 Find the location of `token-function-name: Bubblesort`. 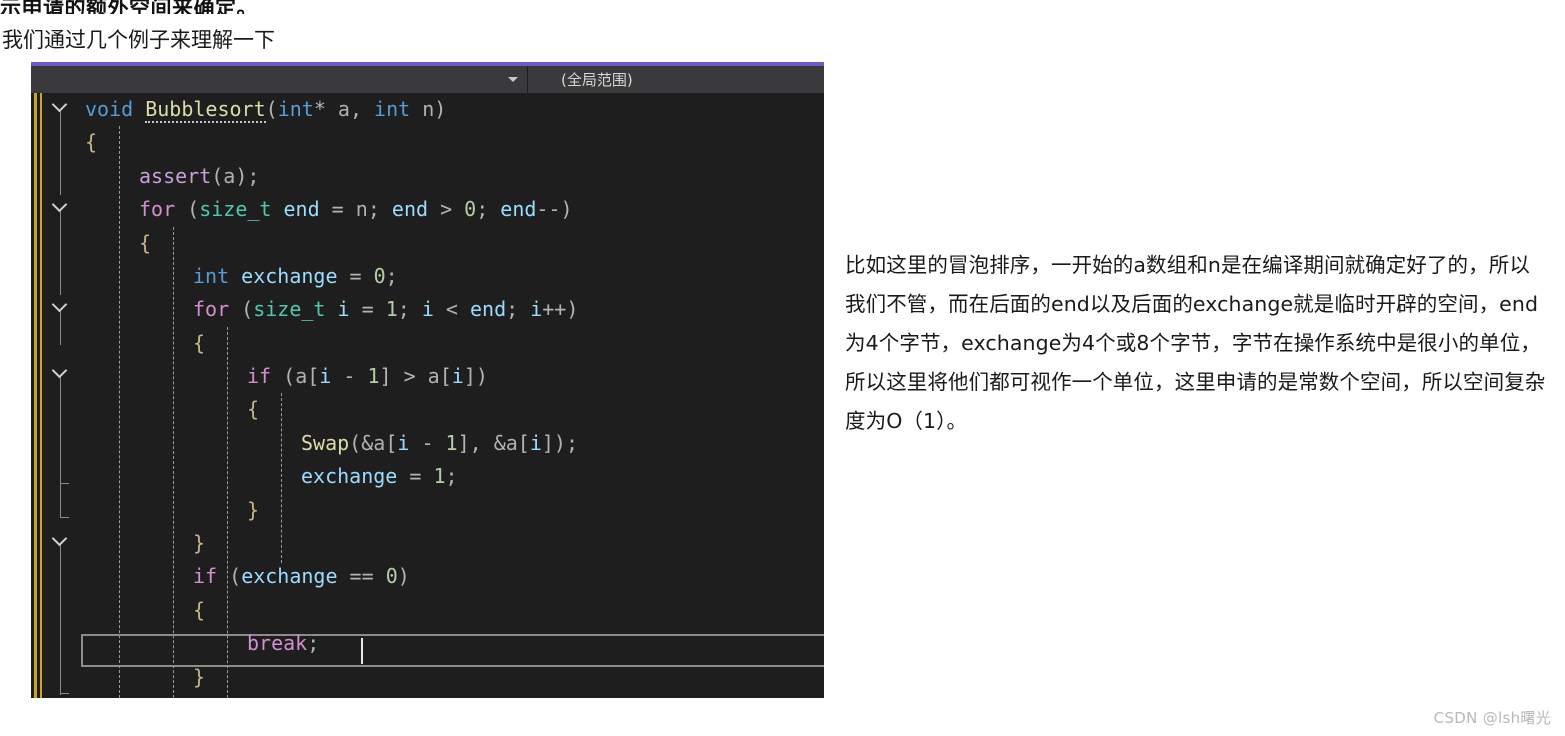

token-function-name: Bubblesort is located at coordinates (205, 110).